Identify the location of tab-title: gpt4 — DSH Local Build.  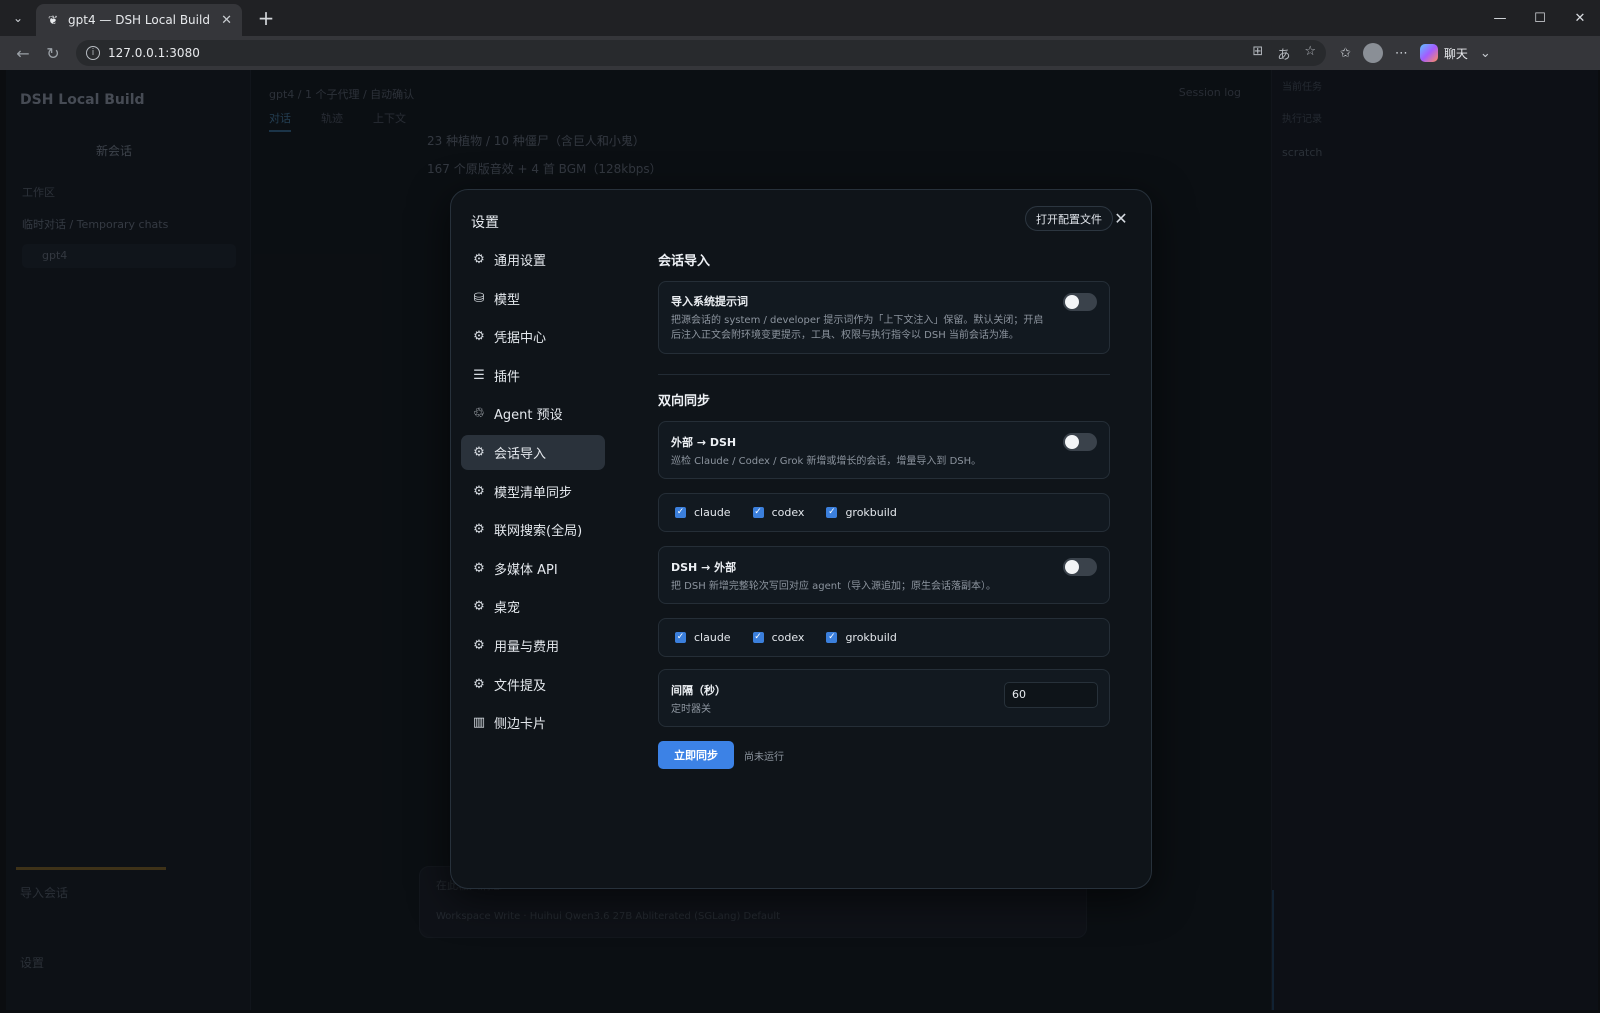
(139, 20).